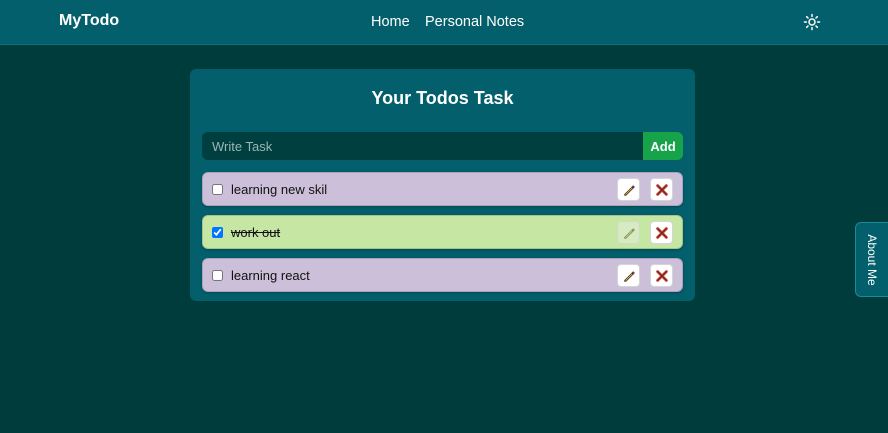 The image size is (888, 433). What do you see at coordinates (256, 232) in the screenshot?
I see `todo-text: work out` at bounding box center [256, 232].